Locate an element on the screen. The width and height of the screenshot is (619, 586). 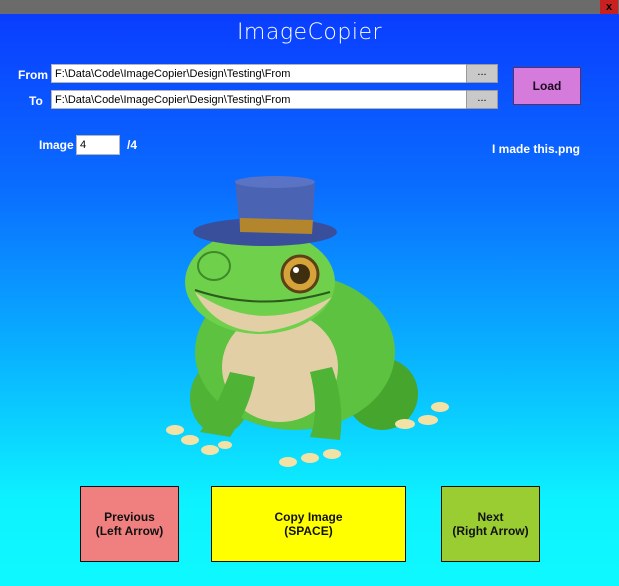
from-path-input is located at coordinates (259, 73).